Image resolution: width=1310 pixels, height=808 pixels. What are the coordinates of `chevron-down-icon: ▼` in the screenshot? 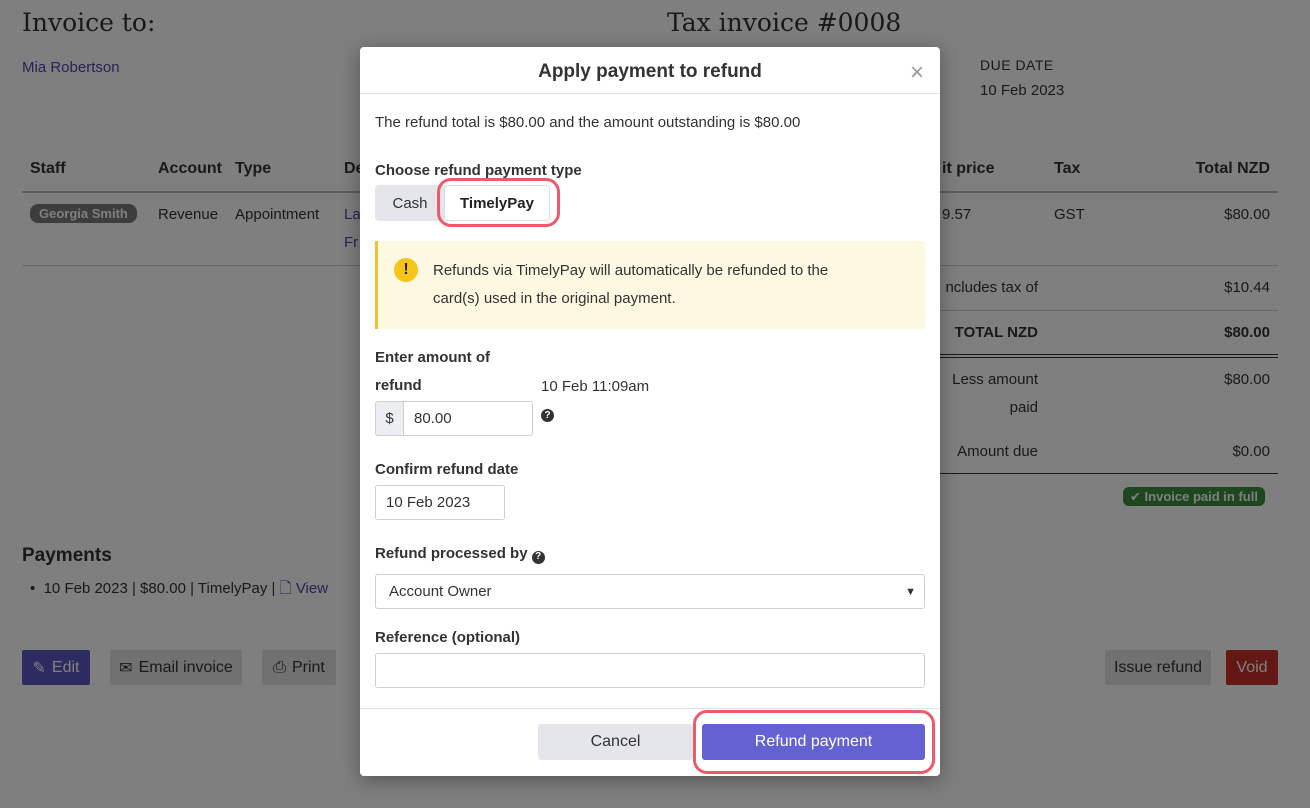 It's located at (910, 591).